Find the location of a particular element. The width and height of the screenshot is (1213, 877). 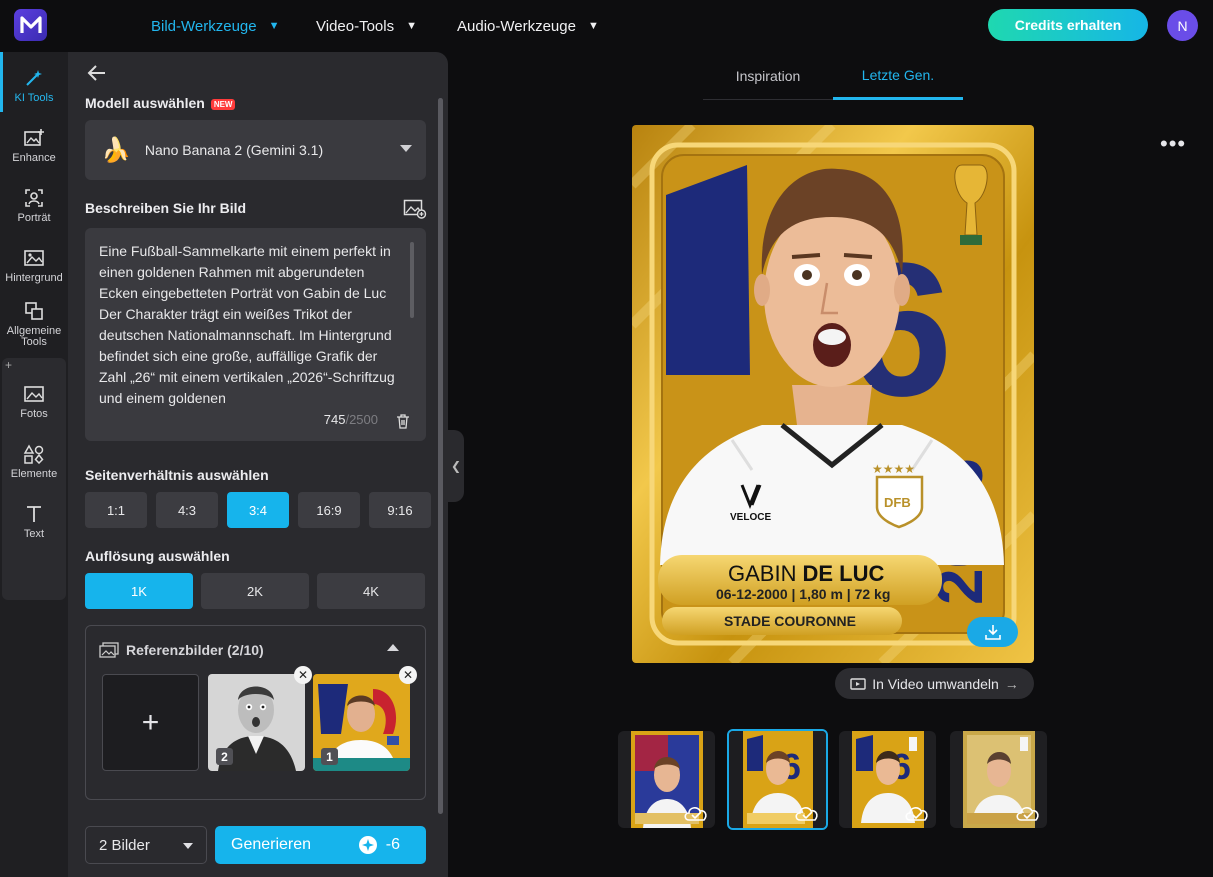

model-heading: Modell auswählen NEW is located at coordinates (160, 103).